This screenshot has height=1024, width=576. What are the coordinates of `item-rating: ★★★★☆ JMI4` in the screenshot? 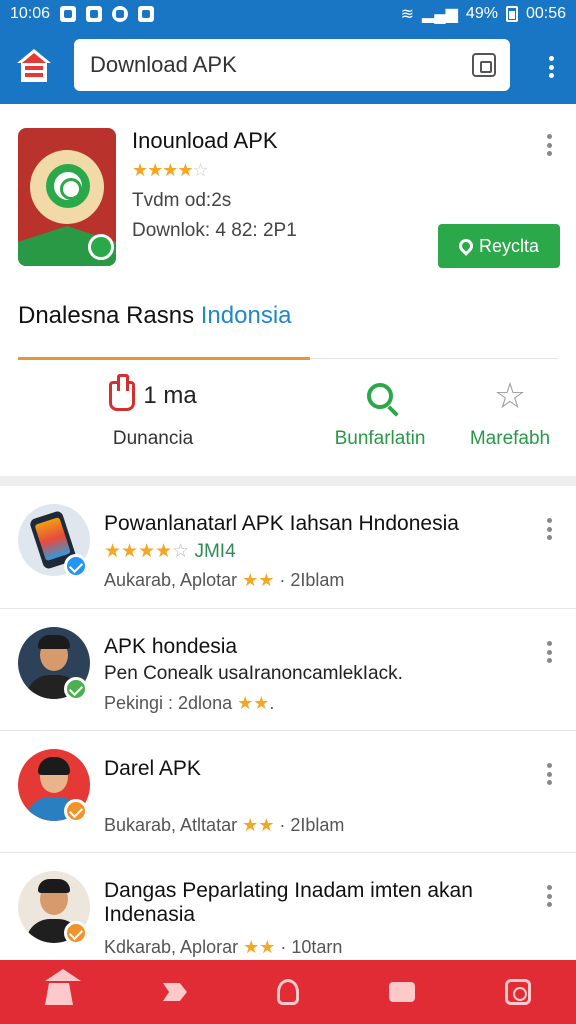 It's located at (170, 551).